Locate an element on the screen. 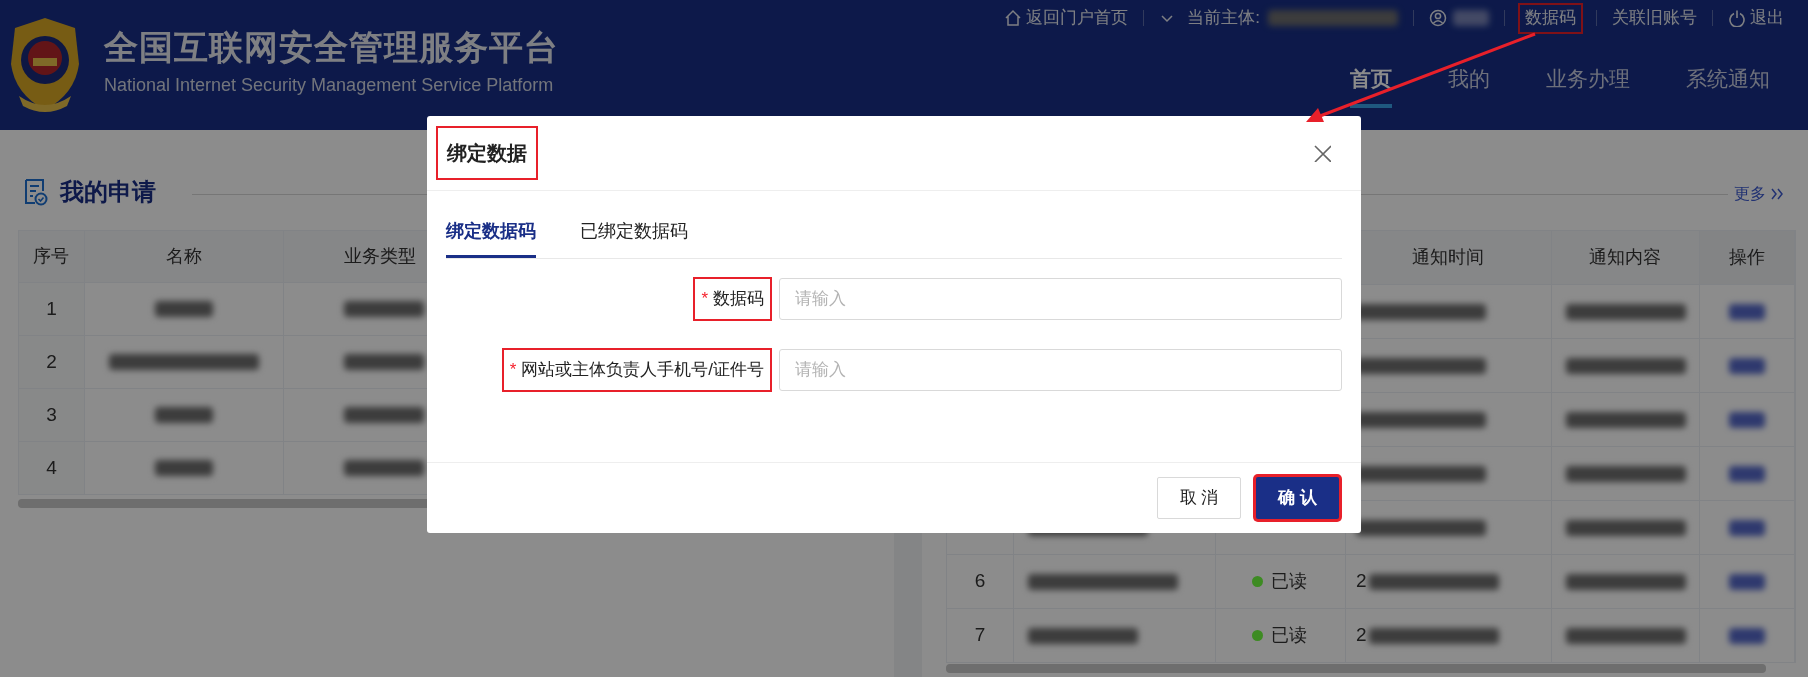 This screenshot has width=1808, height=677. header-link: 数据码 is located at coordinates (1550, 18).